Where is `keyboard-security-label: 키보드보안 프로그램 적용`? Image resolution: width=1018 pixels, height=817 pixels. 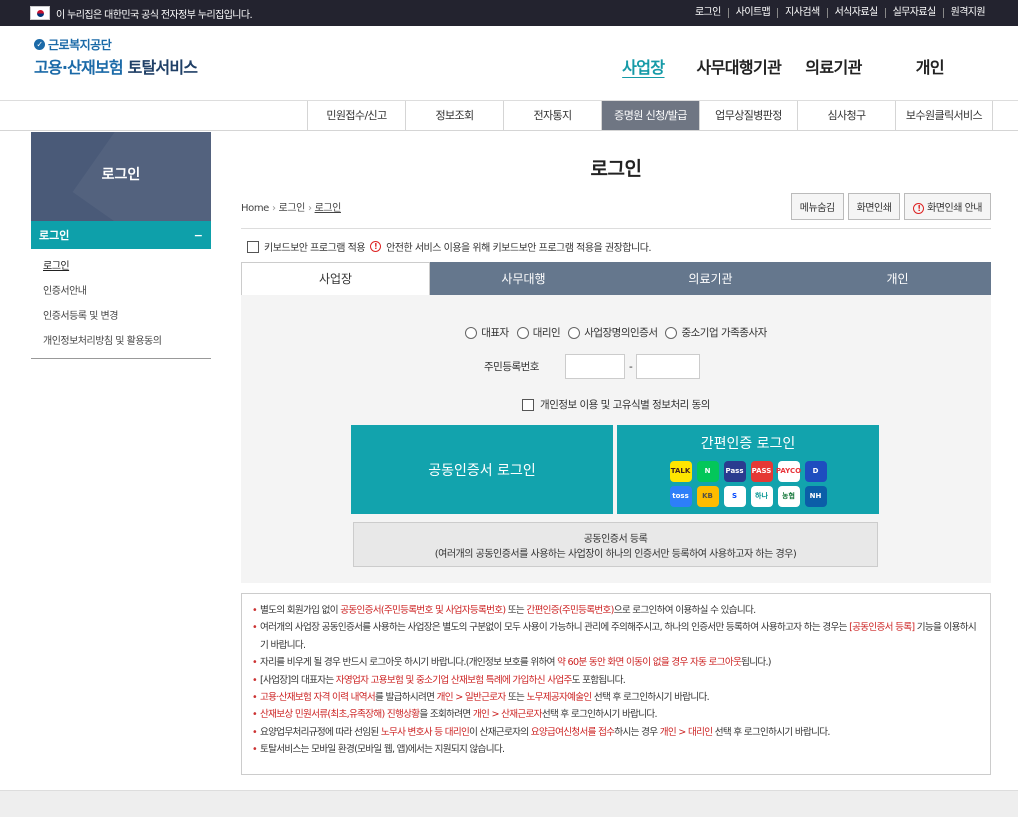
keyboard-security-label: 키보드보안 프로그램 적용 is located at coordinates (315, 248).